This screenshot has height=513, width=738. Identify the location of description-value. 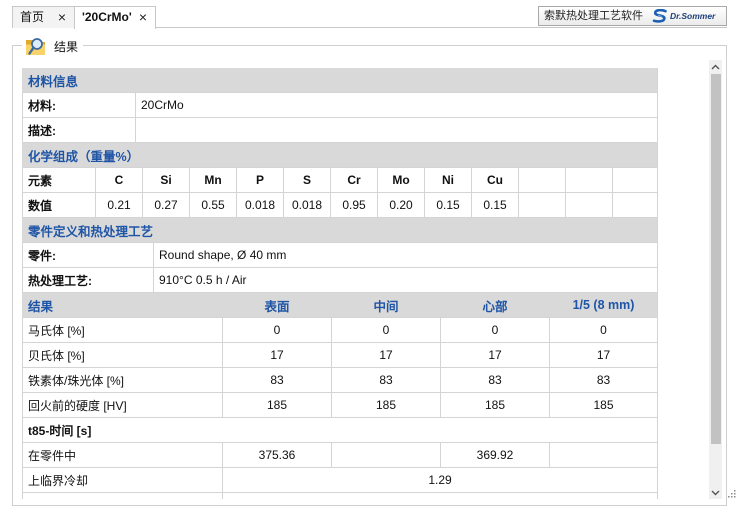
(397, 130).